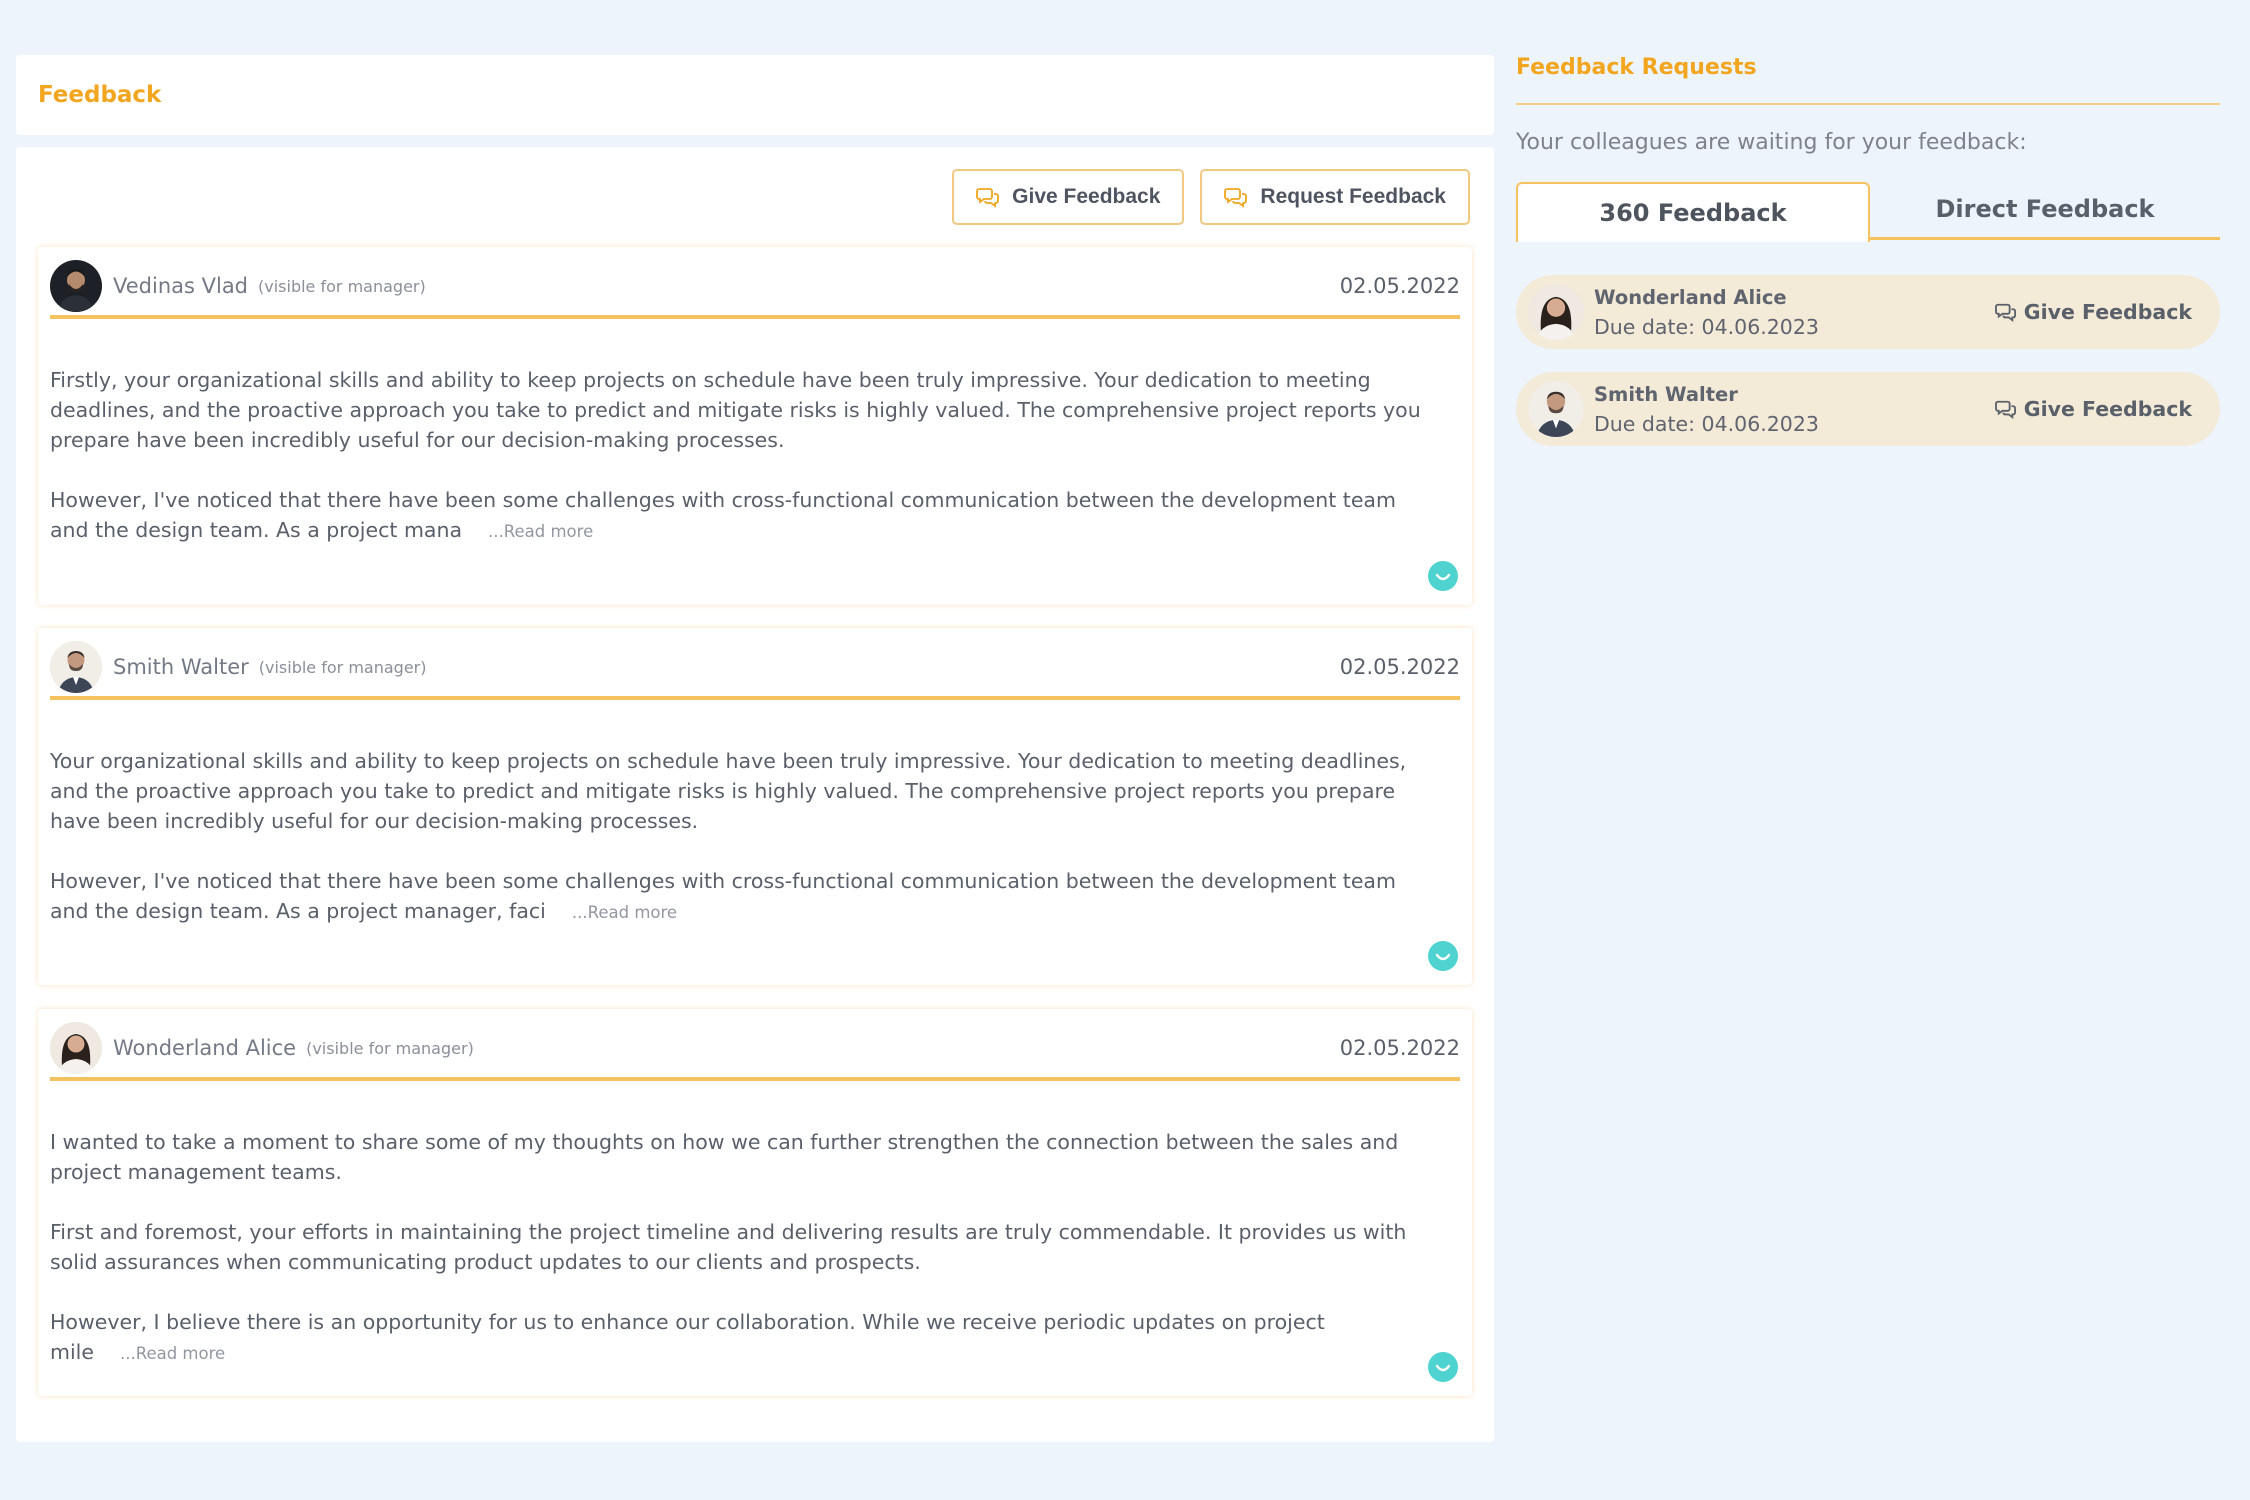  I want to click on request-info: Smith Walter Due date: 04.06.2023, so click(1706, 409).